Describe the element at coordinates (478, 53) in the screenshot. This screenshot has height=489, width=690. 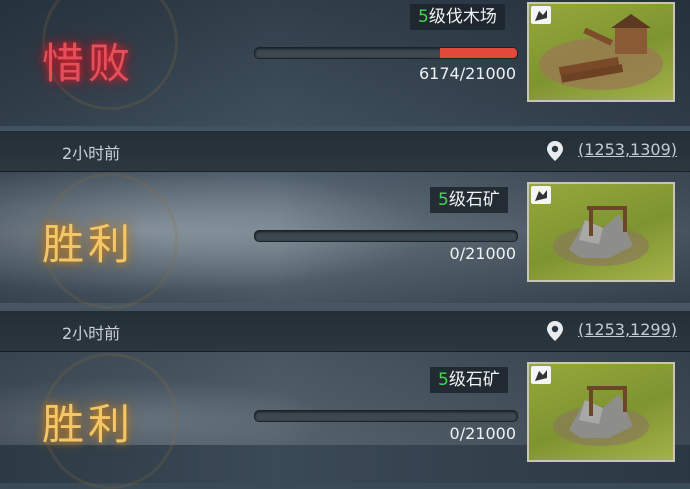
I see `durability-bar-fill` at that location.